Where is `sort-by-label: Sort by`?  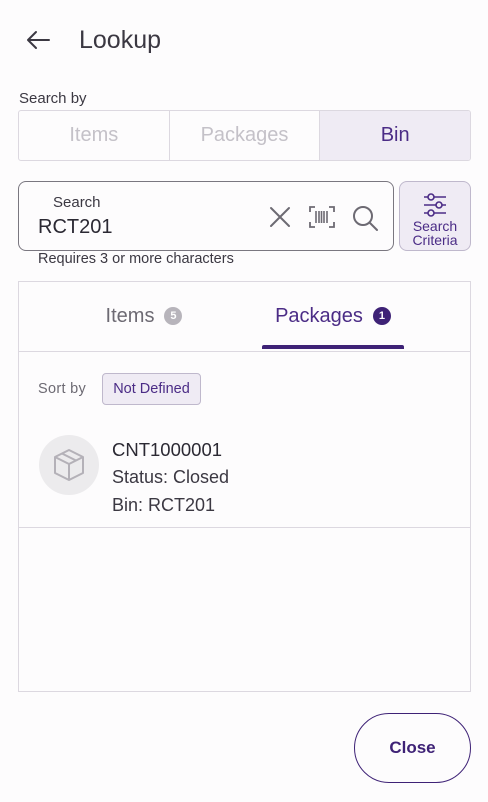 sort-by-label: Sort by is located at coordinates (62, 389).